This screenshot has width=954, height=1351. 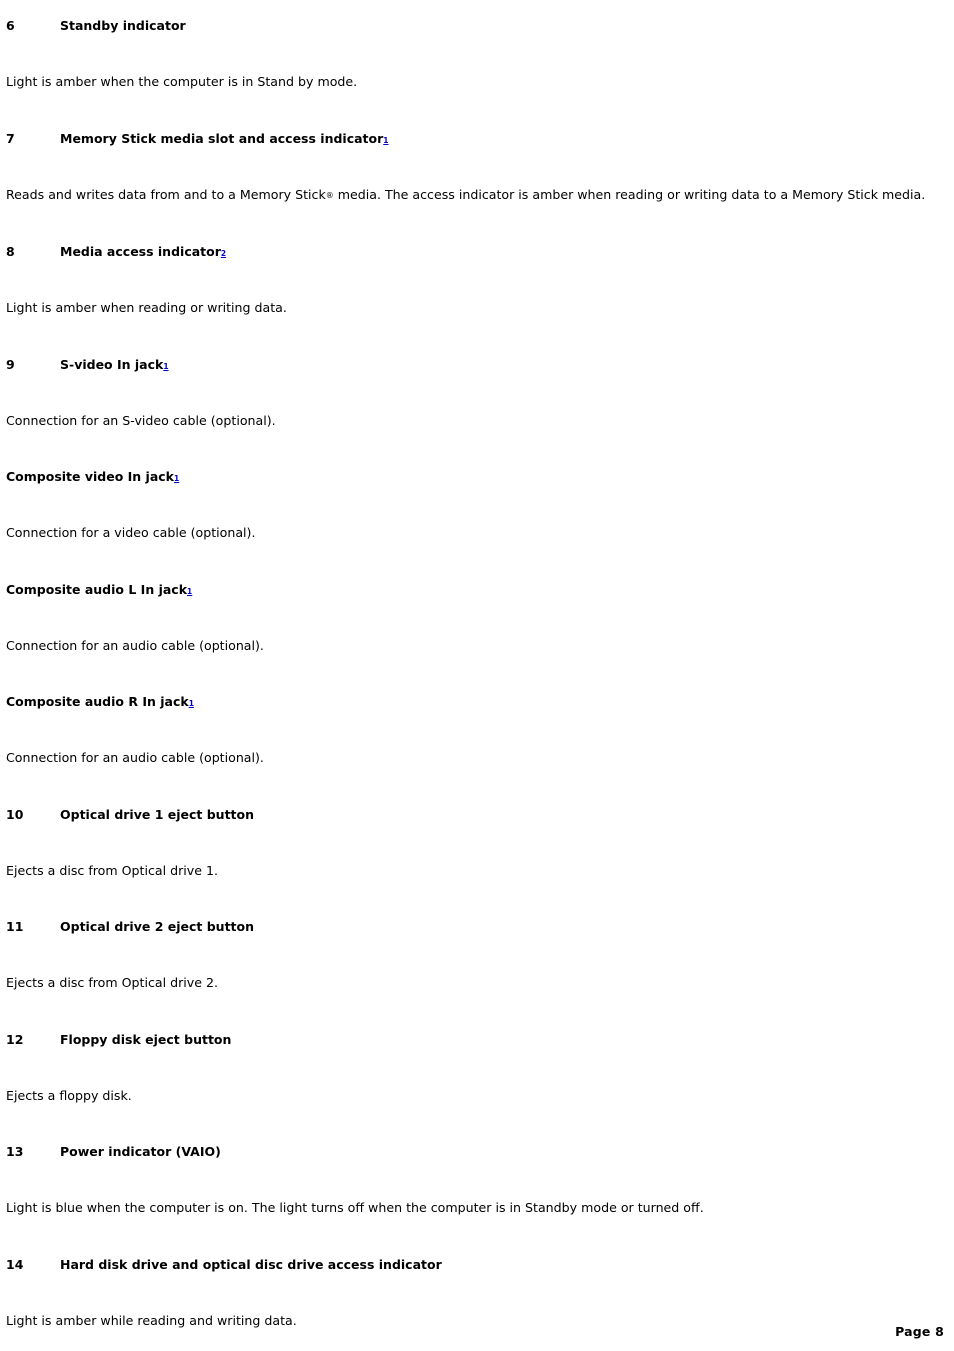 I want to click on entry-number: 14, so click(x=15, y=1264).